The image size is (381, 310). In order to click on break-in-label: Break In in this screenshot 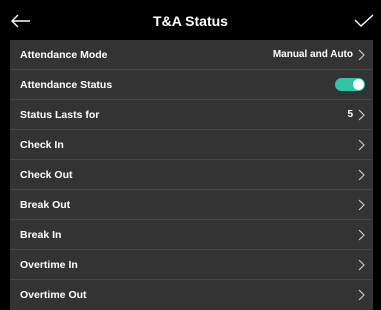, I will do `click(41, 234)`.